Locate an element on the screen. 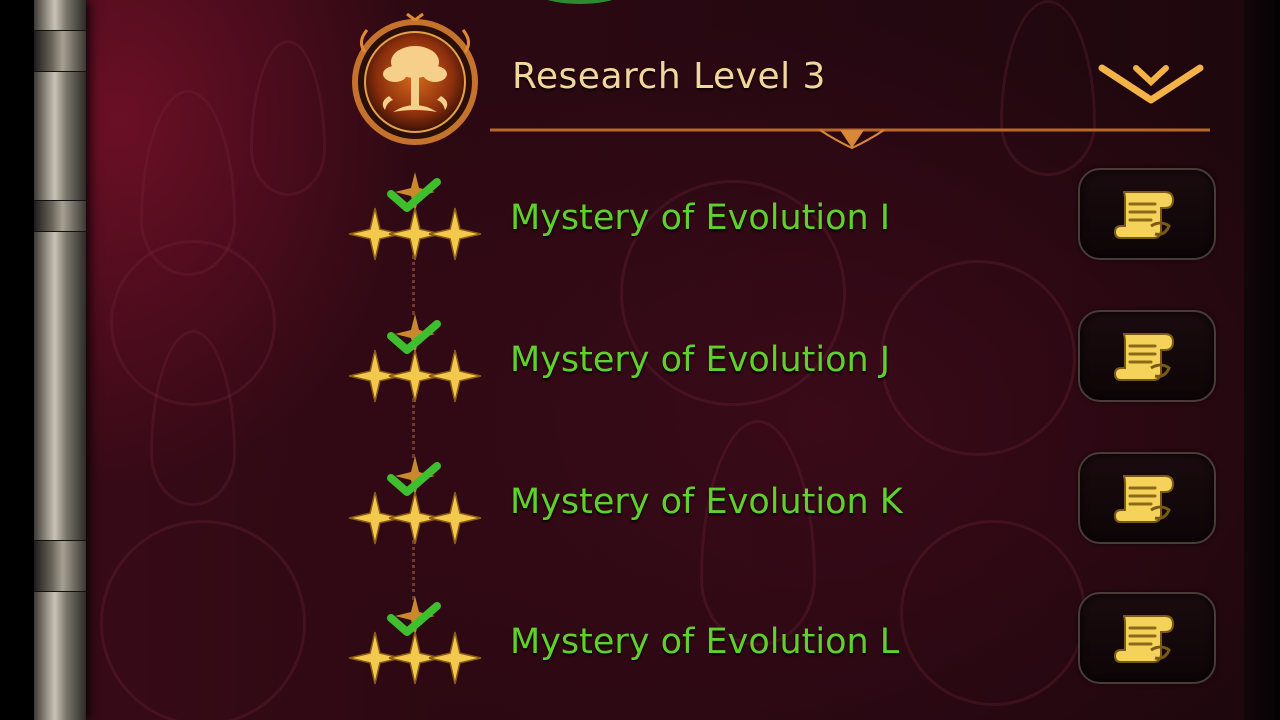 This screenshot has width=1280, height=720. top-green-tab is located at coordinates (580, 2).